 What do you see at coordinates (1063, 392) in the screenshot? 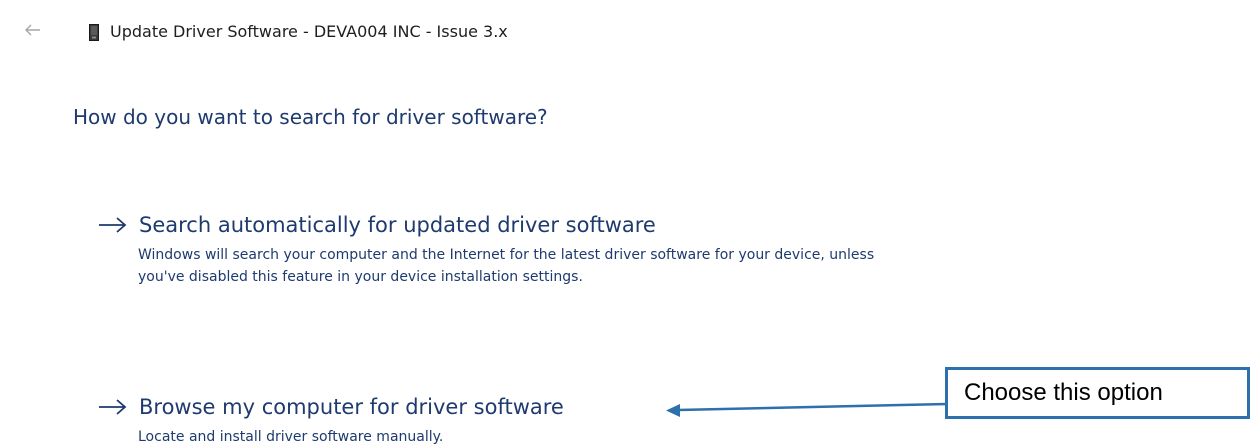
I see `callout-text: Choose this option` at bounding box center [1063, 392].